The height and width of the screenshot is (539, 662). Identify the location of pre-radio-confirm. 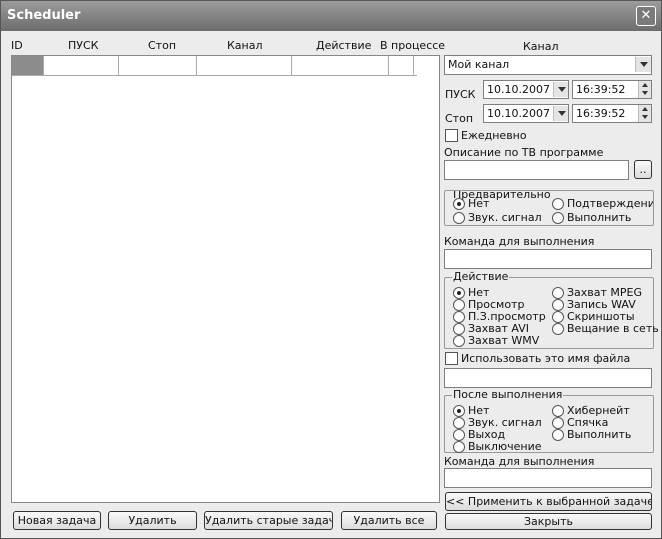
(558, 204).